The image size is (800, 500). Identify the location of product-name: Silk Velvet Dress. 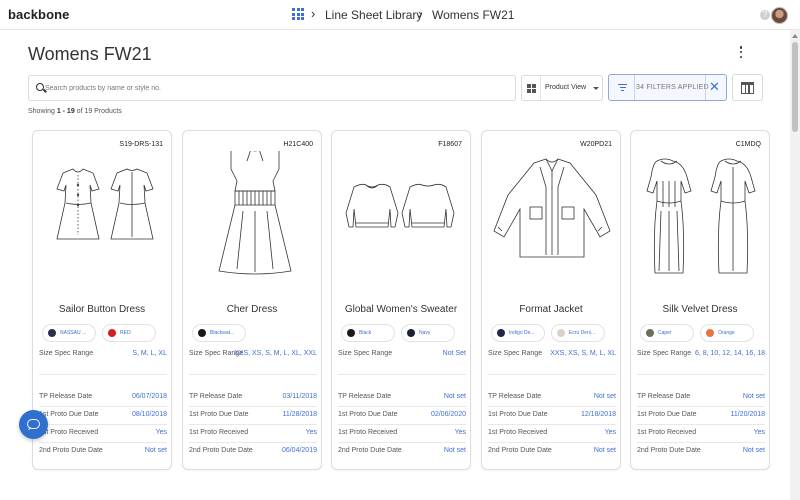
(700, 309).